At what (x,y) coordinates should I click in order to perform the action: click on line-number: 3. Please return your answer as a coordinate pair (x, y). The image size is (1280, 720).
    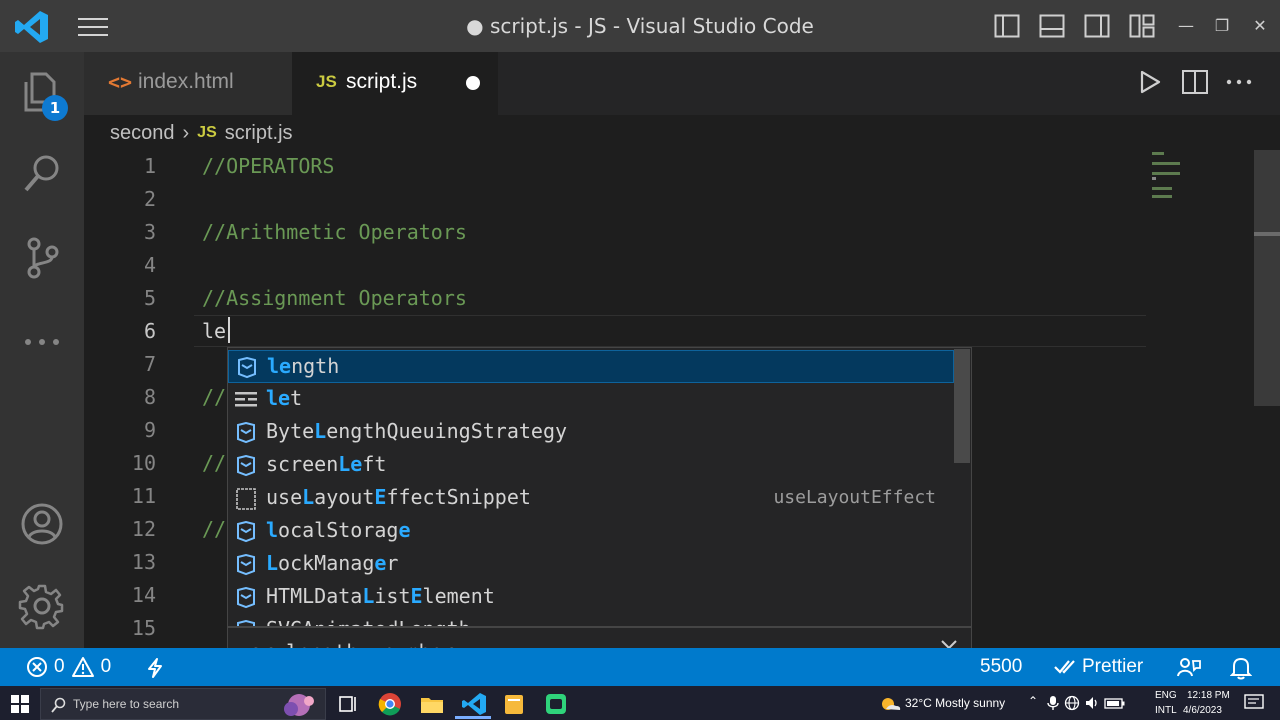
    Looking at the image, I should click on (149, 232).